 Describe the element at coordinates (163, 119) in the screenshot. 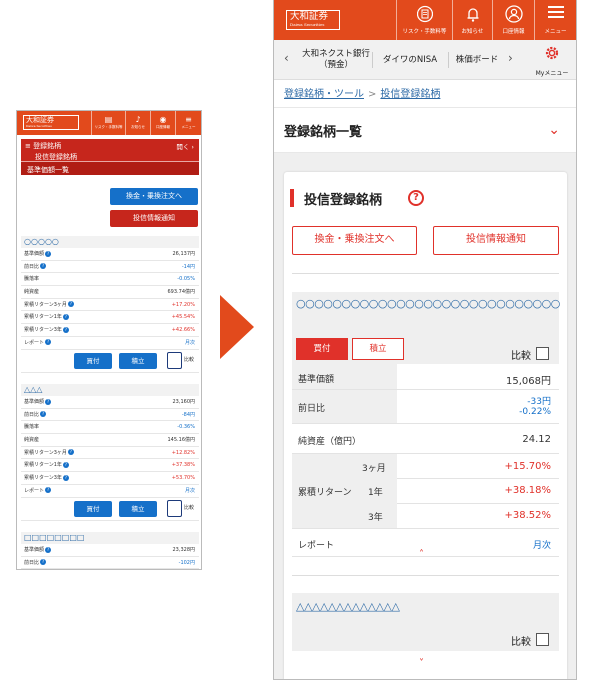

I see `person-icon: ◉` at that location.